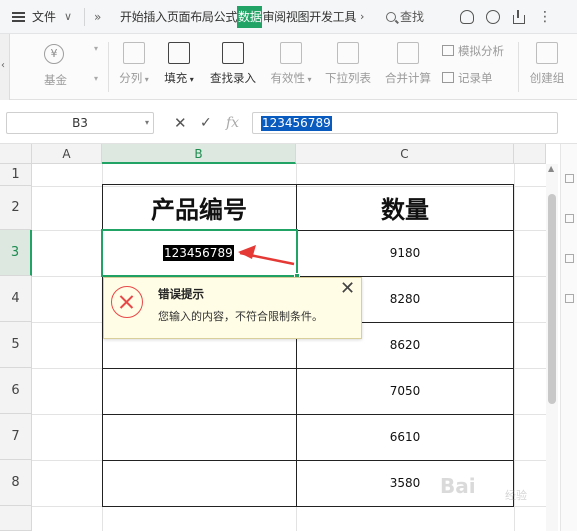 This screenshot has width=577, height=531. What do you see at coordinates (308, 506) in the screenshot?
I see `table-border` at bounding box center [308, 506].